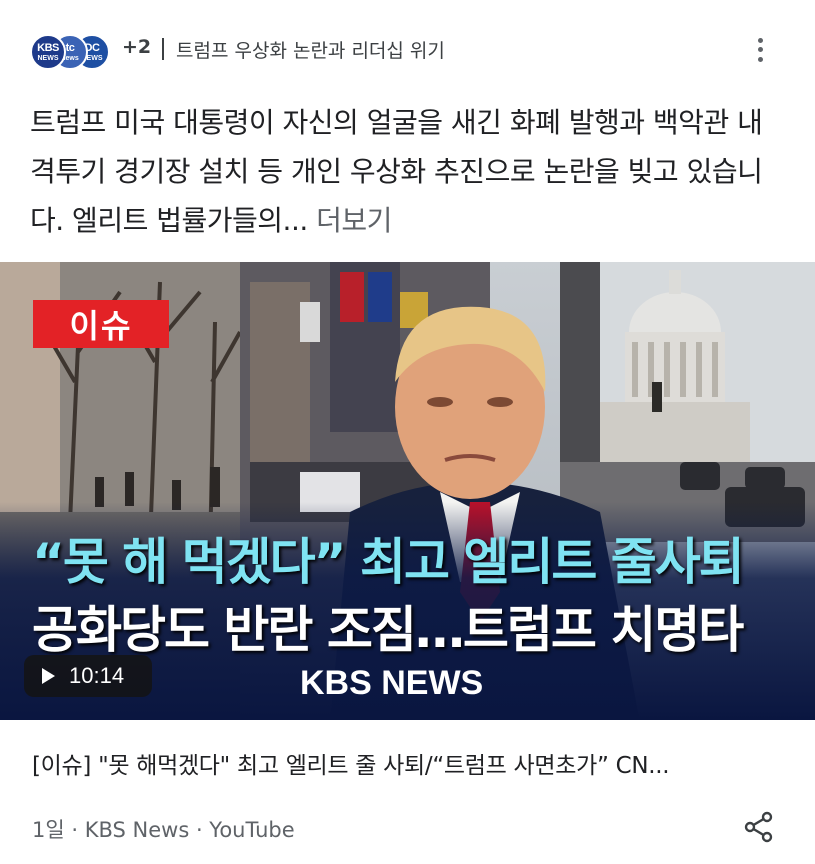 The height and width of the screenshot is (864, 815). What do you see at coordinates (163, 830) in the screenshot?
I see `video-meta: 1일 · KBS News · YouTube` at bounding box center [163, 830].